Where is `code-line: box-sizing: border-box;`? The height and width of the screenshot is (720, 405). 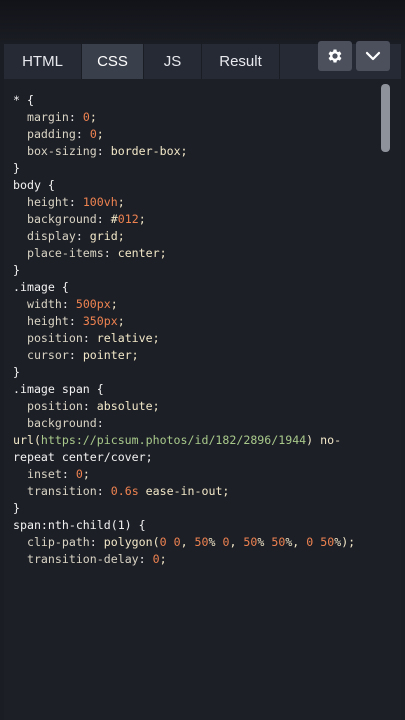
code-line: box-sizing: border-box; is located at coordinates (107, 151).